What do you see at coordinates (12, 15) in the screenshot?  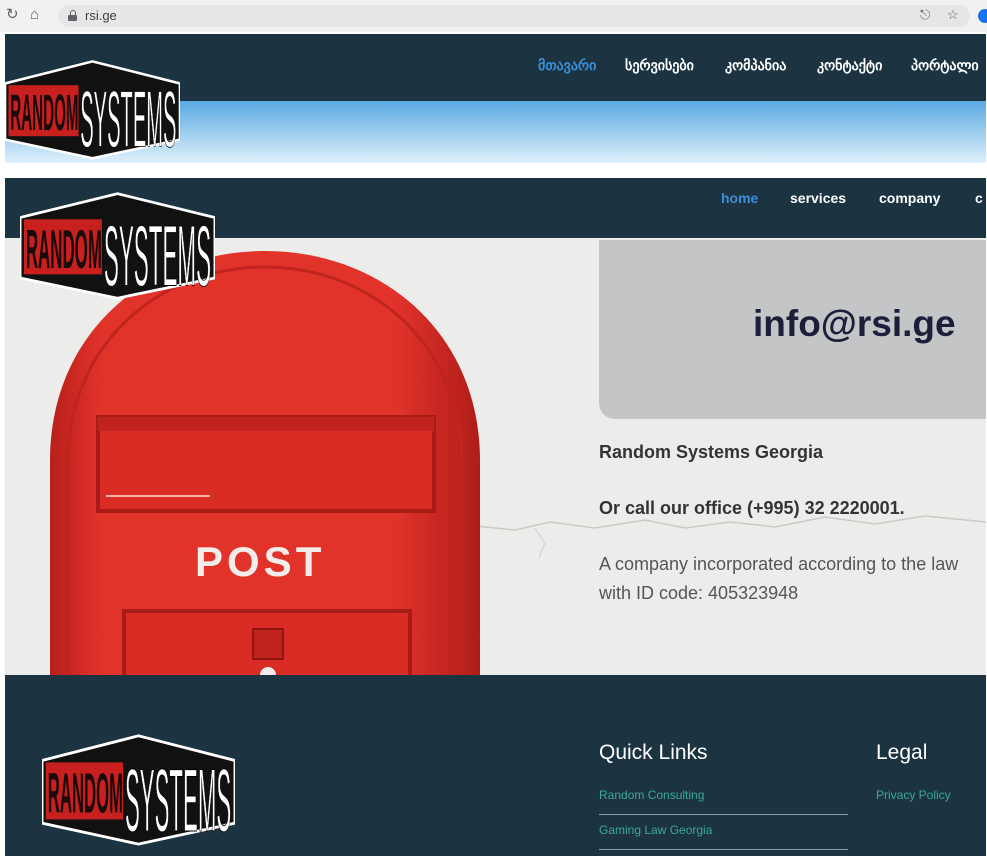 I see `reload-icon: ↻` at bounding box center [12, 15].